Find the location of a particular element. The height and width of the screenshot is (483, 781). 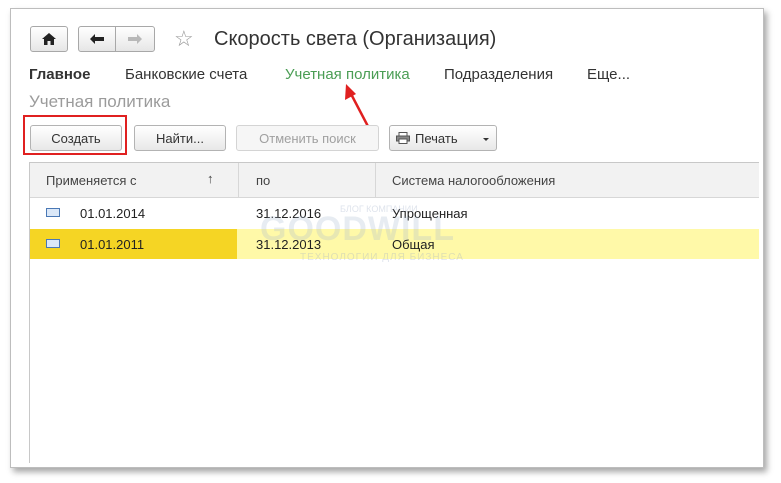

tab-main: Главное is located at coordinates (59, 74).